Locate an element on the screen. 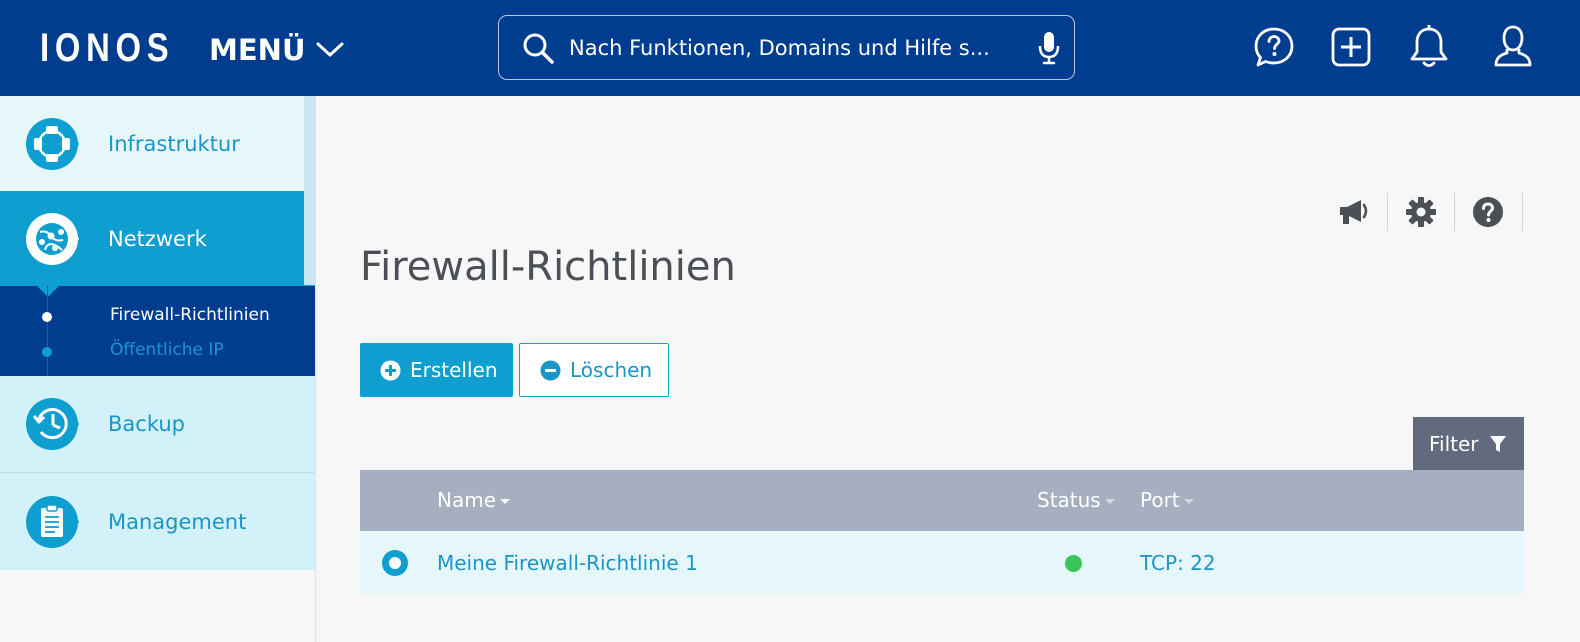 Image resolution: width=1580 pixels, height=642 pixels. add-icon is located at coordinates (1351, 47).